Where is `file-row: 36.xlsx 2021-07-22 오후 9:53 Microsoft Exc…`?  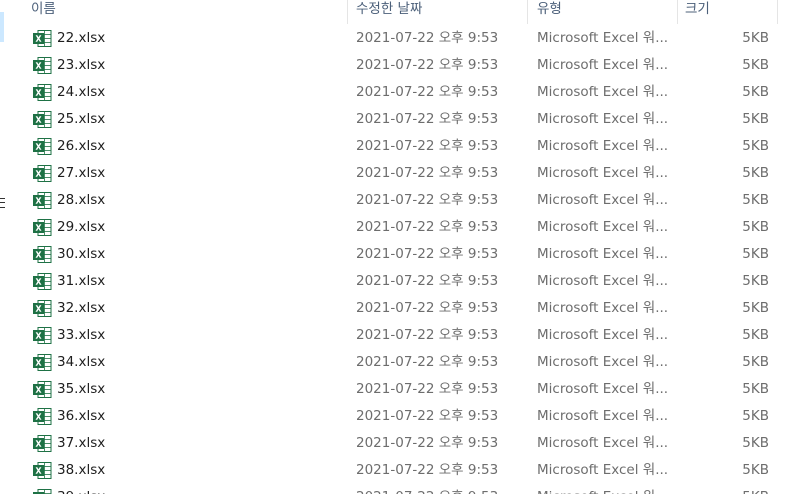 file-row: 36.xlsx 2021-07-22 오후 9:53 Microsoft Exc… is located at coordinates (393, 416).